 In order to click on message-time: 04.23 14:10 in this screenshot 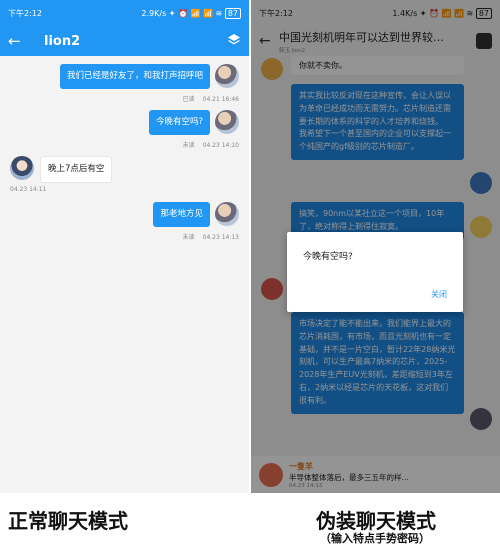, I will do `click(220, 145)`.